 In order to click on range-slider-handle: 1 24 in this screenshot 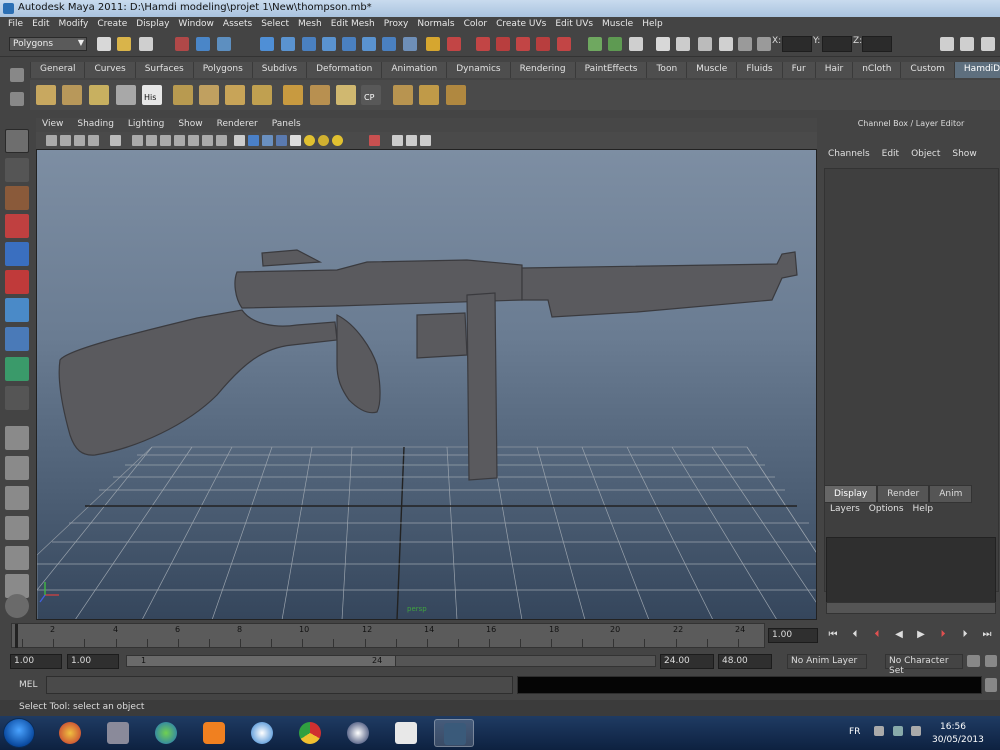, I will do `click(261, 661)`.